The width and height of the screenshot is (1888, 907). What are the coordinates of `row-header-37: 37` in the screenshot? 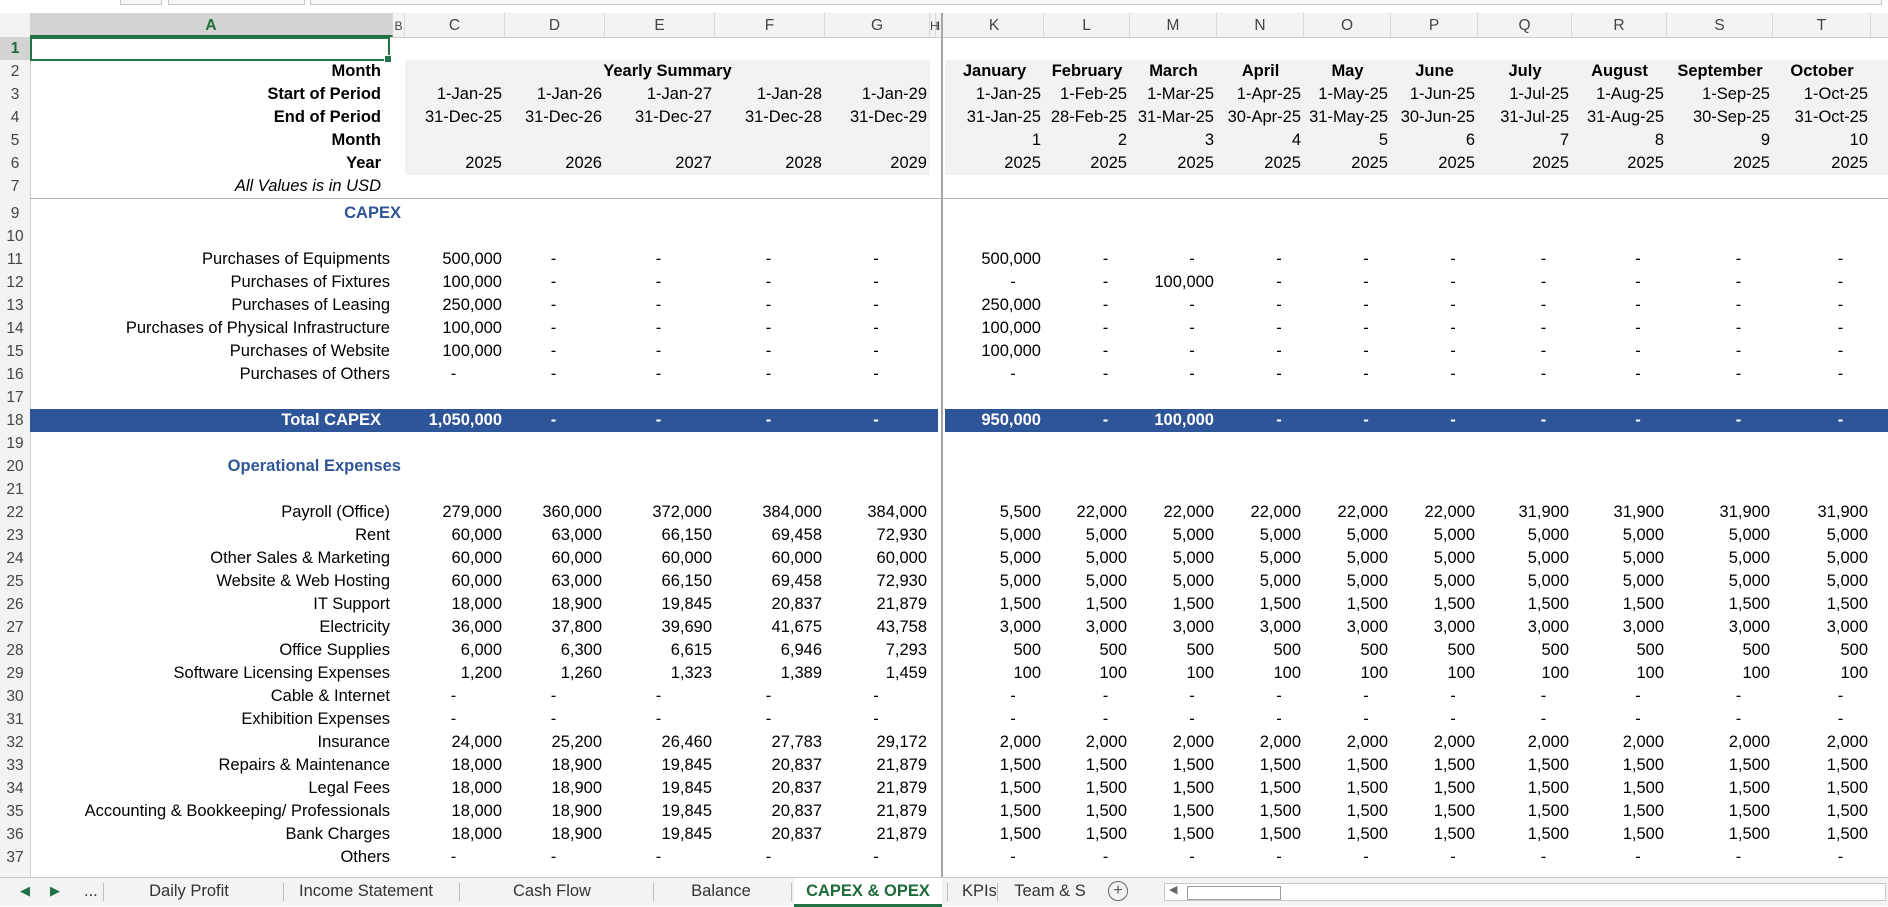 It's located at (15, 857).